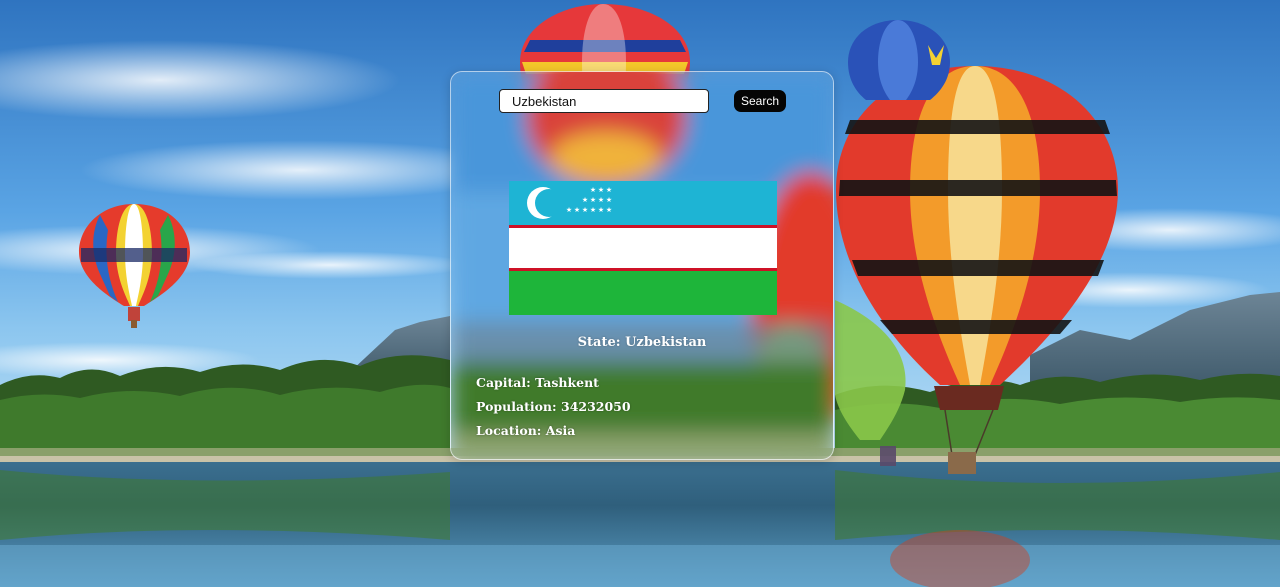  What do you see at coordinates (596, 406) in the screenshot?
I see `population-value: 34232050` at bounding box center [596, 406].